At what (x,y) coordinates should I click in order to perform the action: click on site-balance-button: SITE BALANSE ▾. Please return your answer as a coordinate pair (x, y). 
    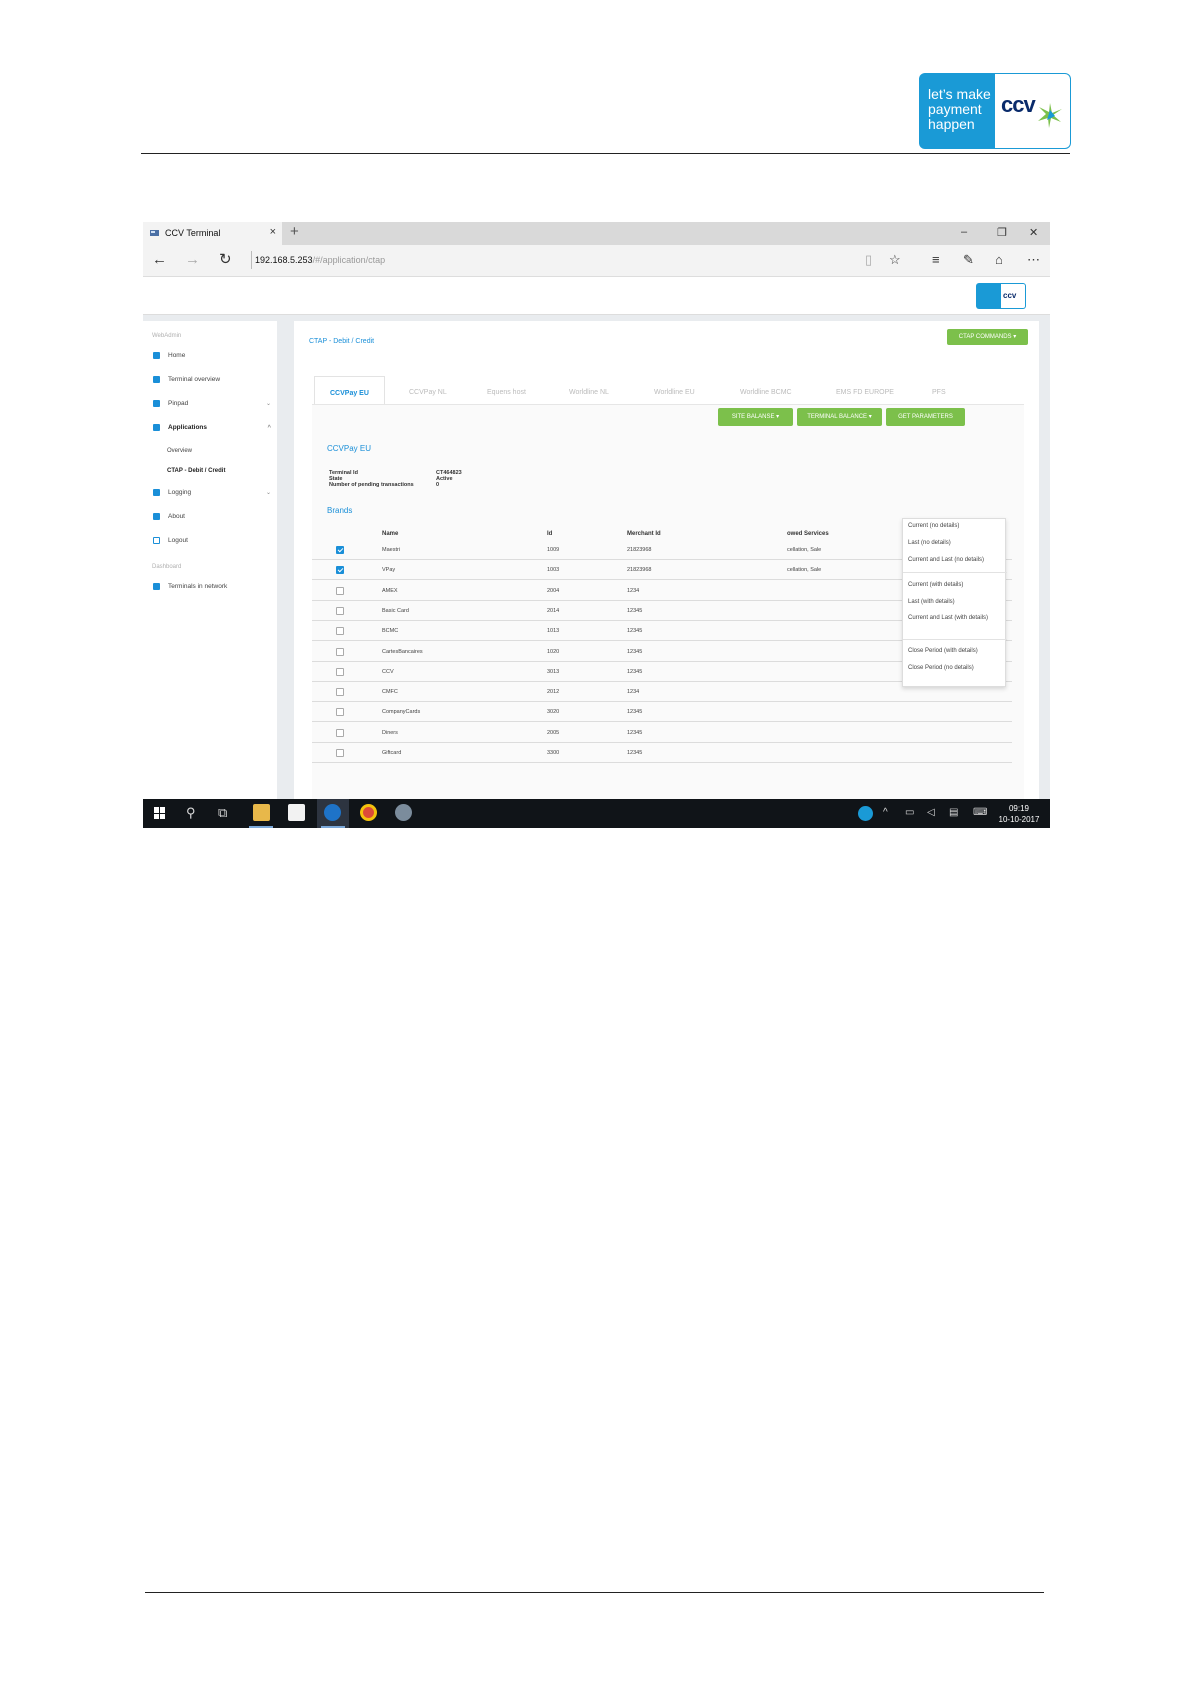
    Looking at the image, I should click on (755, 417).